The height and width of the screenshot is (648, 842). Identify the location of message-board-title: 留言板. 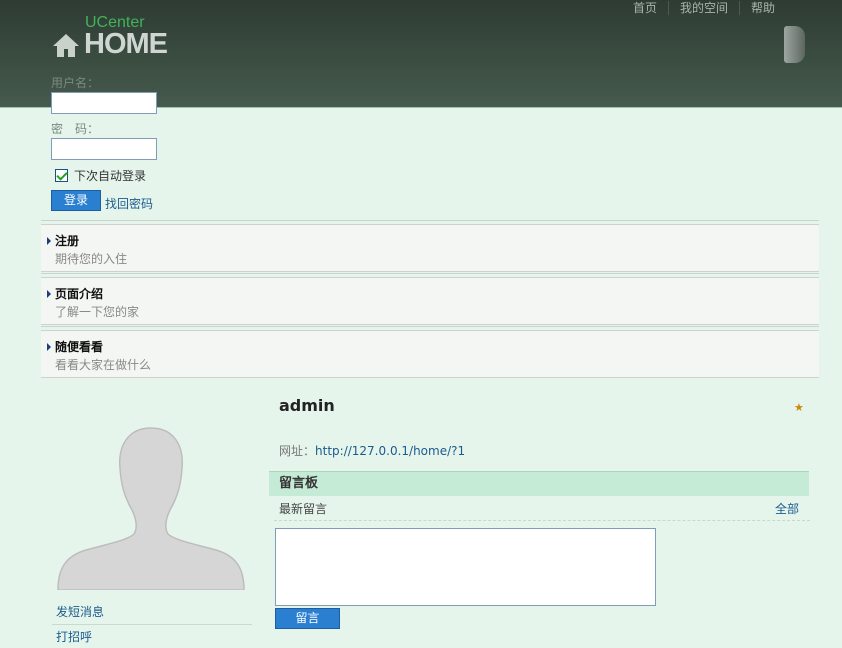
(539, 483).